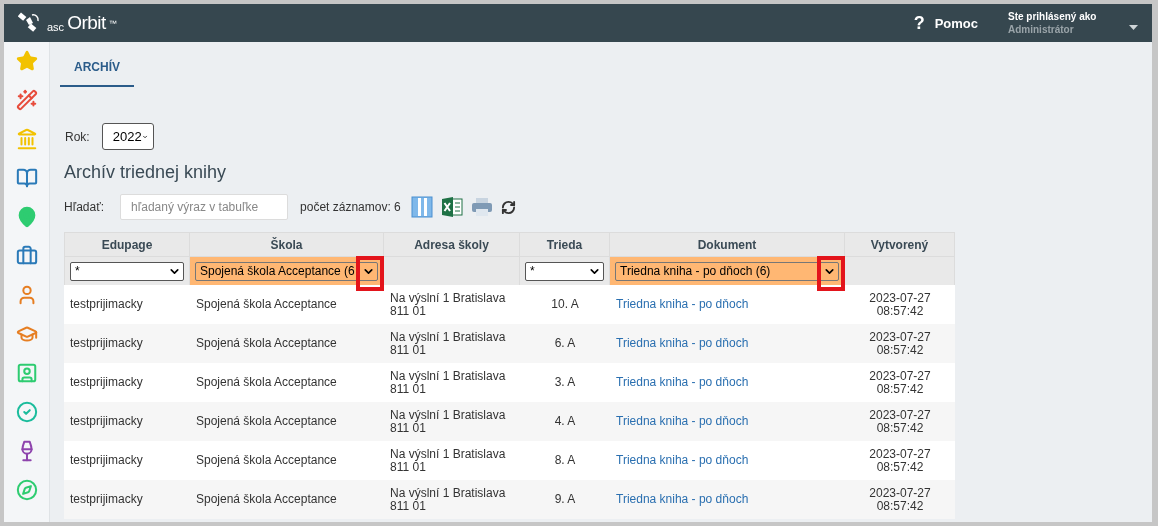 This screenshot has width=1158, height=526. Describe the element at coordinates (727, 271) in the screenshot. I see `filter-dropdown: Triedna kniha - po dňoch (6)` at that location.